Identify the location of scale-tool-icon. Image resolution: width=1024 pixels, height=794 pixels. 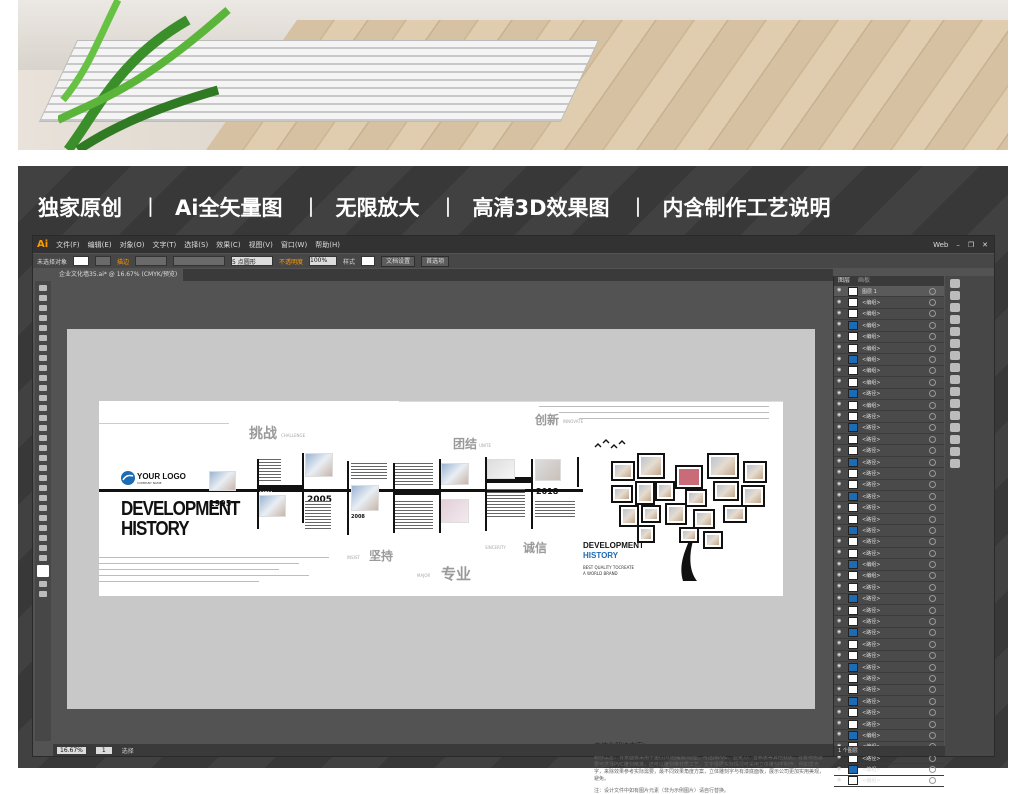
(43, 418).